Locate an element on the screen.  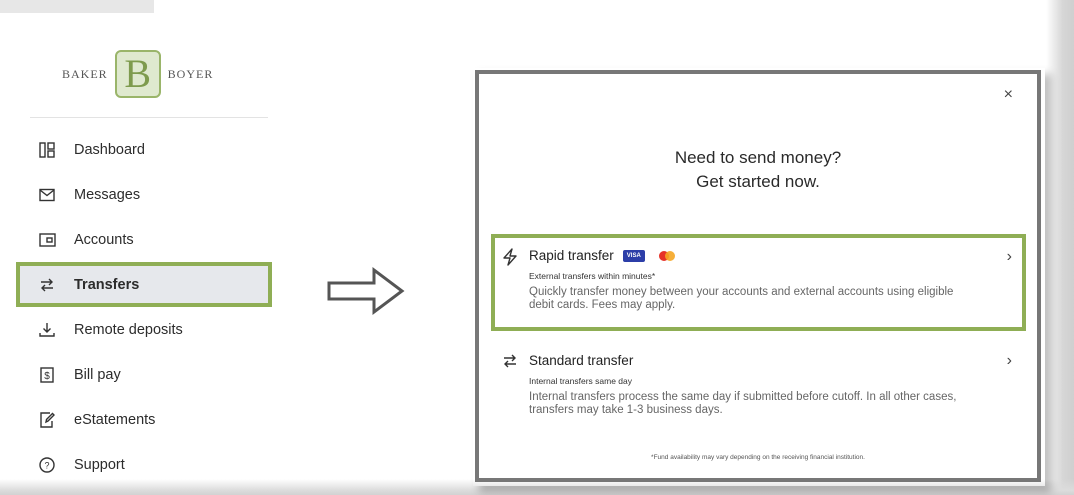
close-icon: × is located at coordinates (1008, 95).